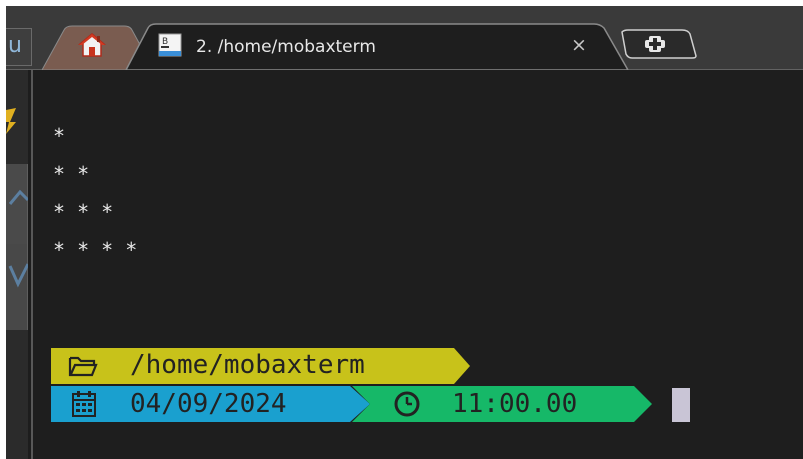  What do you see at coordinates (84, 404) in the screenshot?
I see `calendar-icon` at bounding box center [84, 404].